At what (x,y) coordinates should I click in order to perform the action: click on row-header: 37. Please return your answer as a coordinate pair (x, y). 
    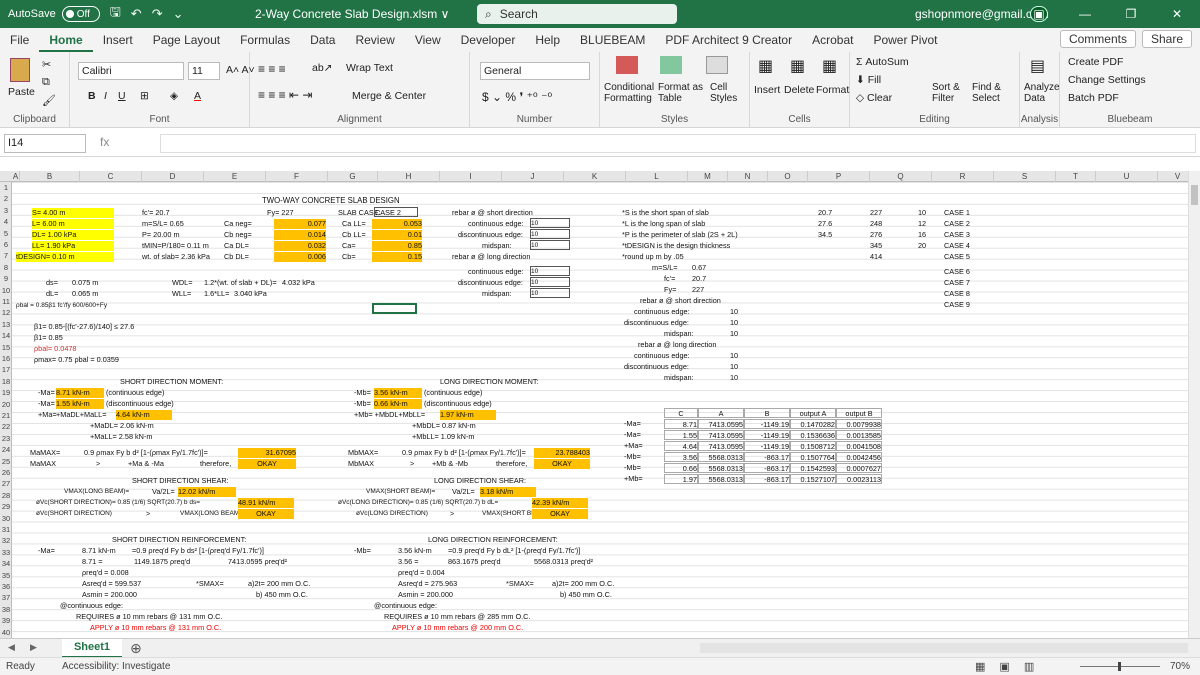
    Looking at the image, I should click on (6, 597).